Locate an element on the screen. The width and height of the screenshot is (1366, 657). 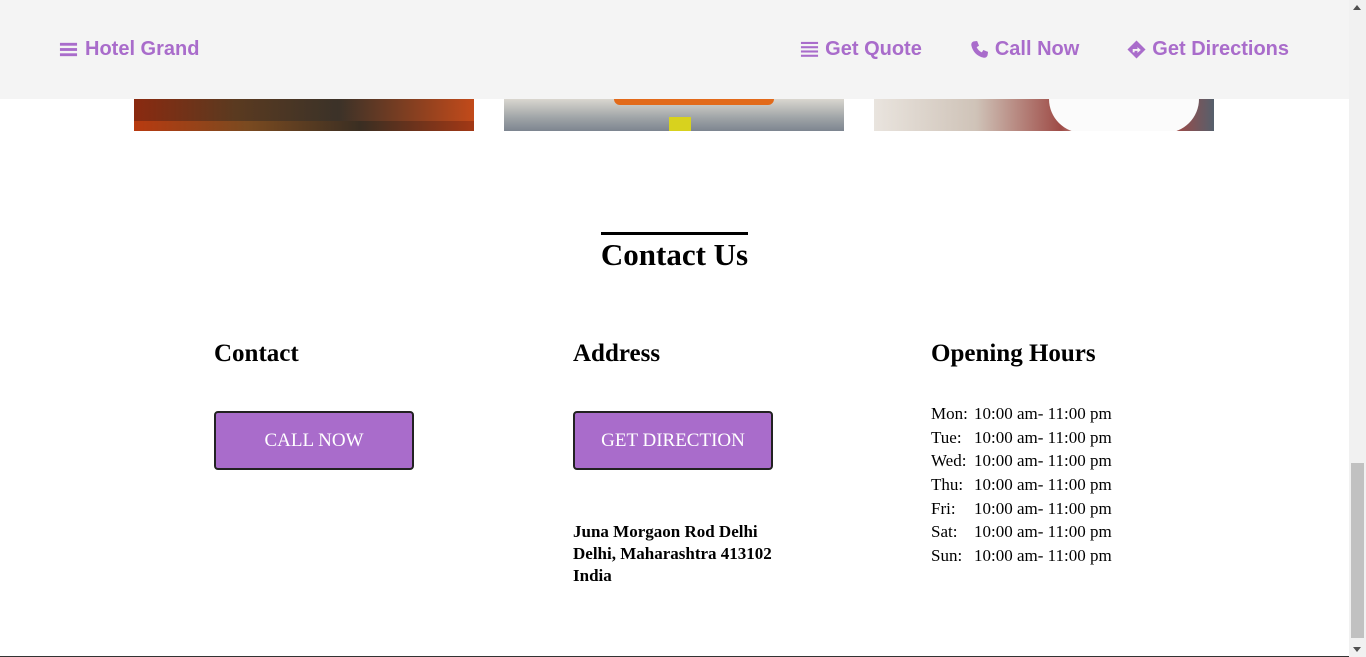
hours-row: Thu: 10:00 am- 11:00 pm is located at coordinates (1022, 485).